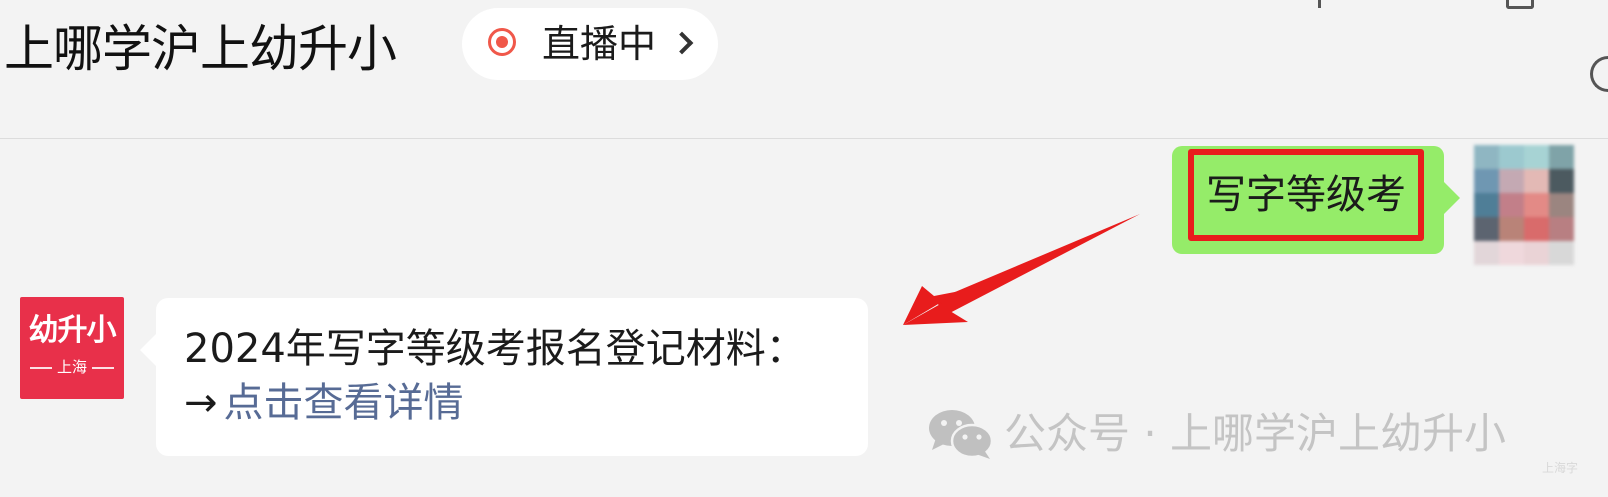 Image resolution: width=1608 pixels, height=497 pixels. I want to click on watermark-text: 公众号 · 上哪学沪上幼升小, so click(1255, 433).